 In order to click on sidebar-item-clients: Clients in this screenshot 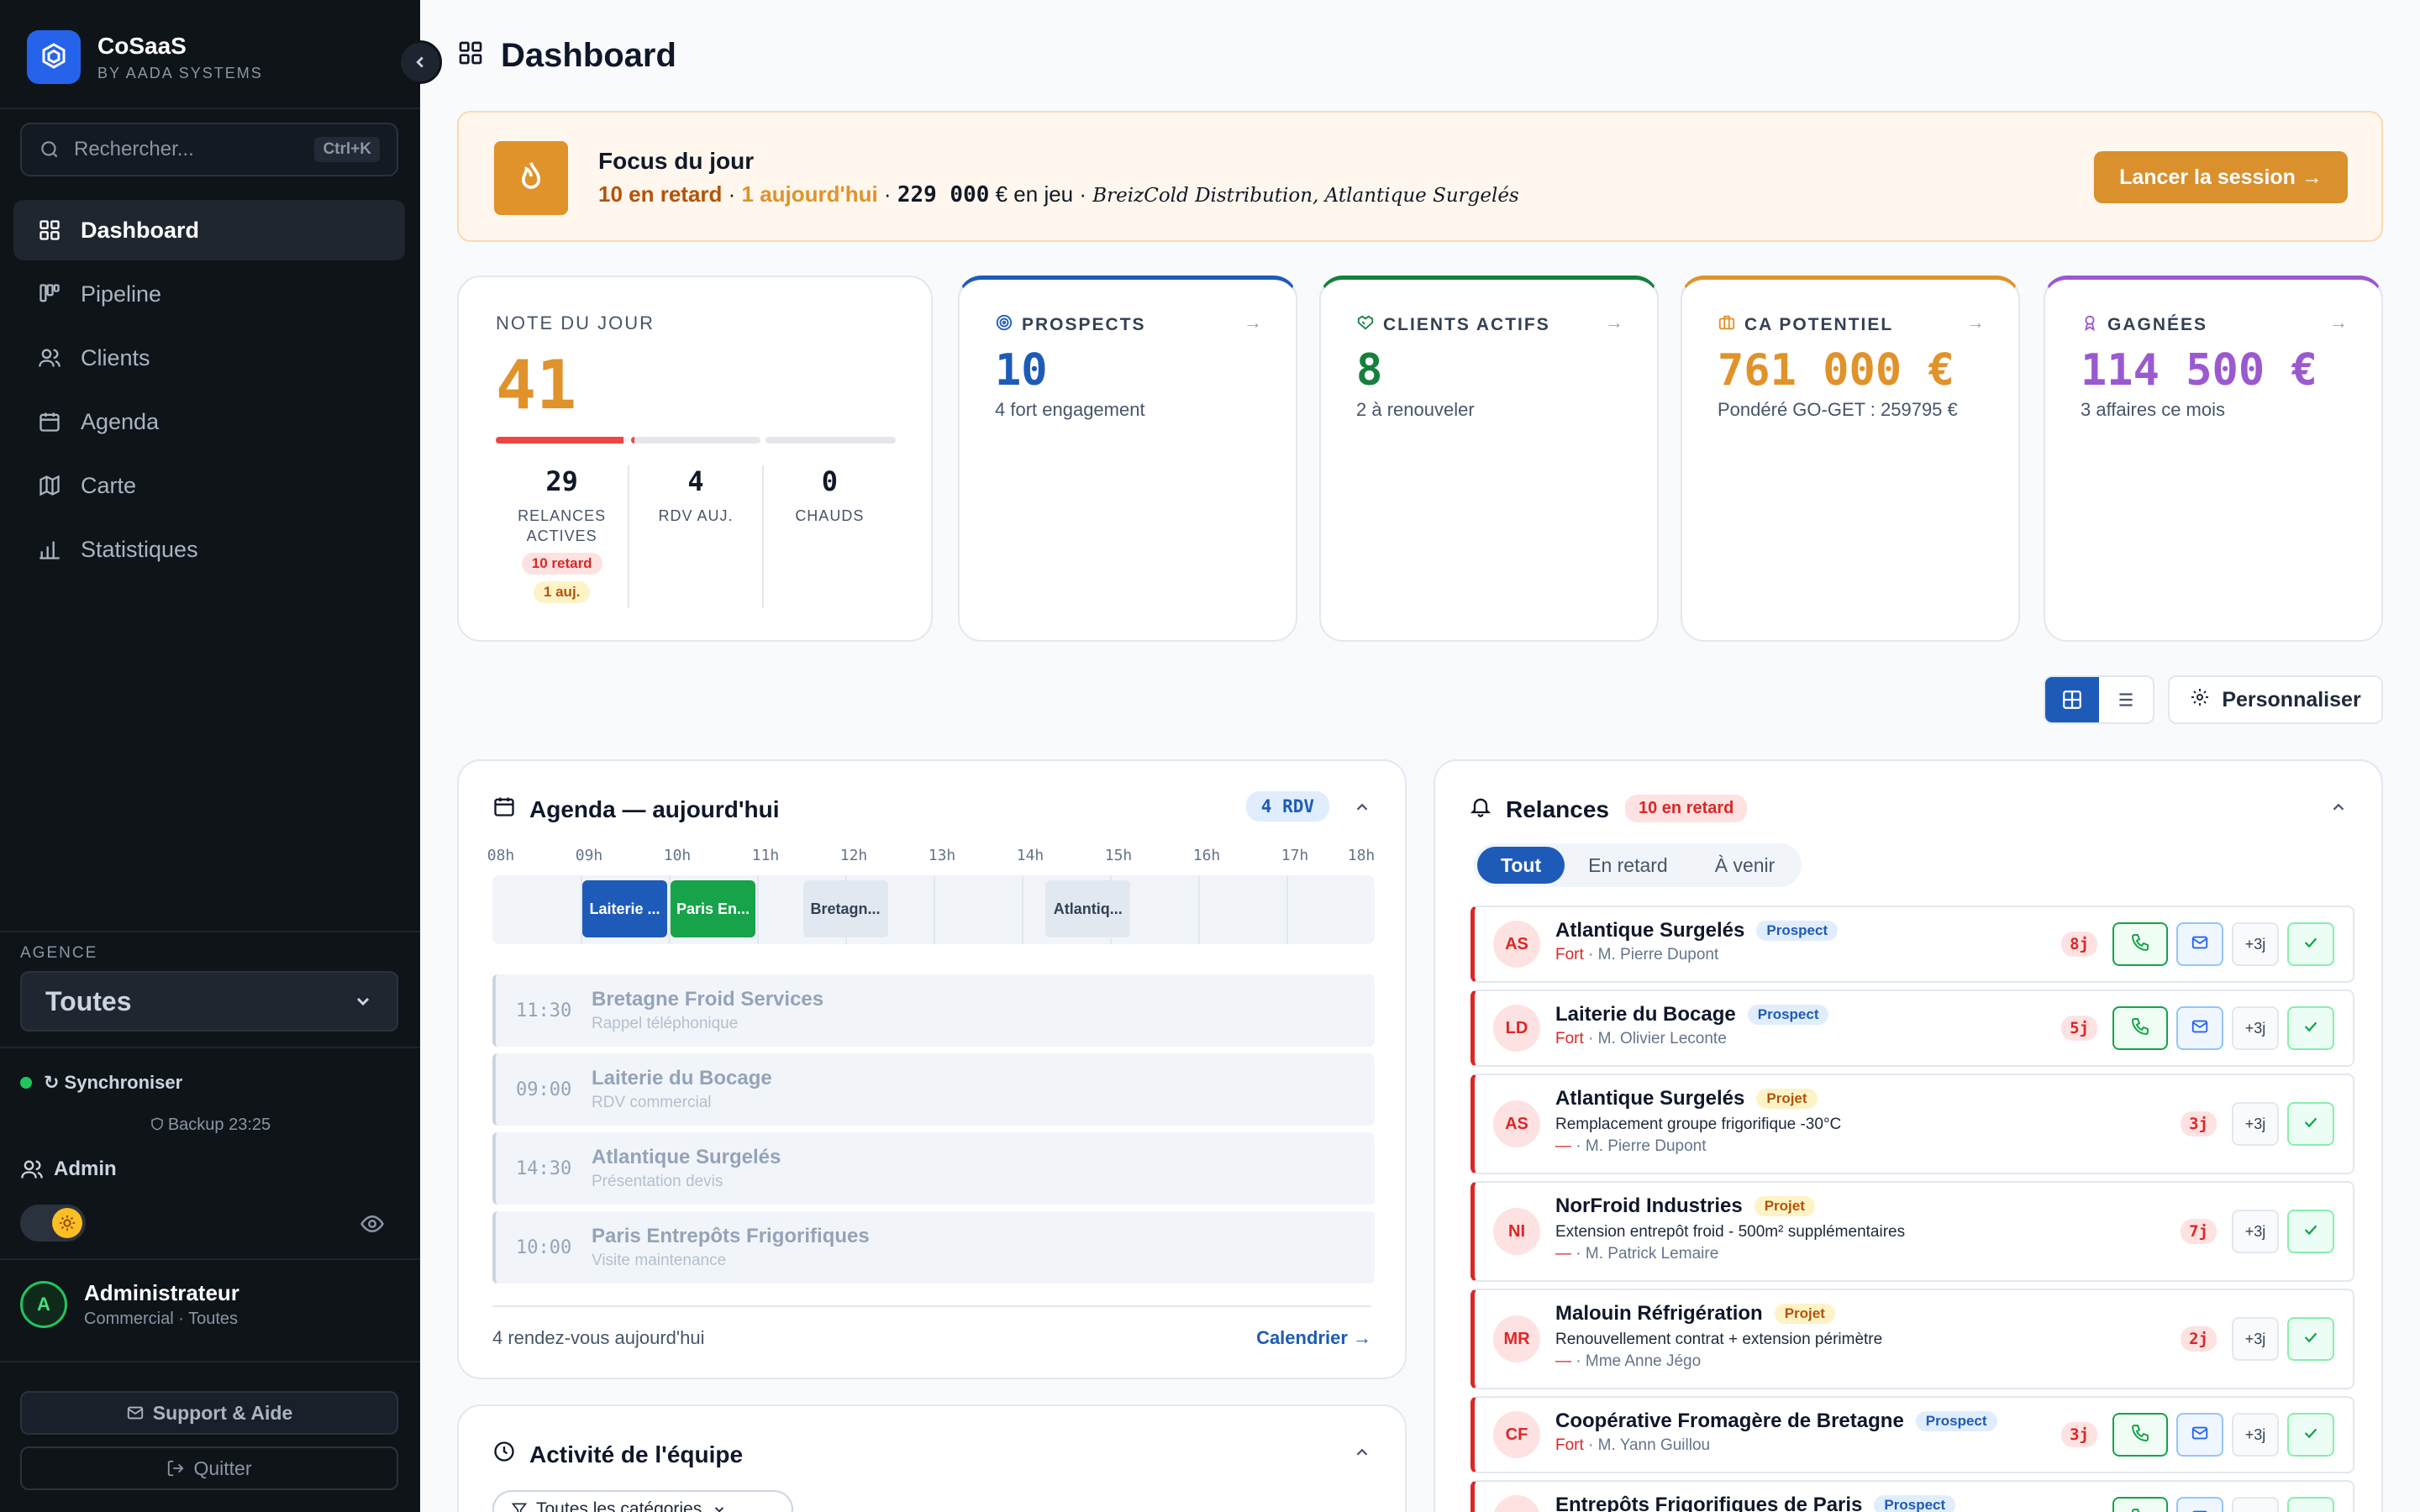, I will do `click(209, 358)`.